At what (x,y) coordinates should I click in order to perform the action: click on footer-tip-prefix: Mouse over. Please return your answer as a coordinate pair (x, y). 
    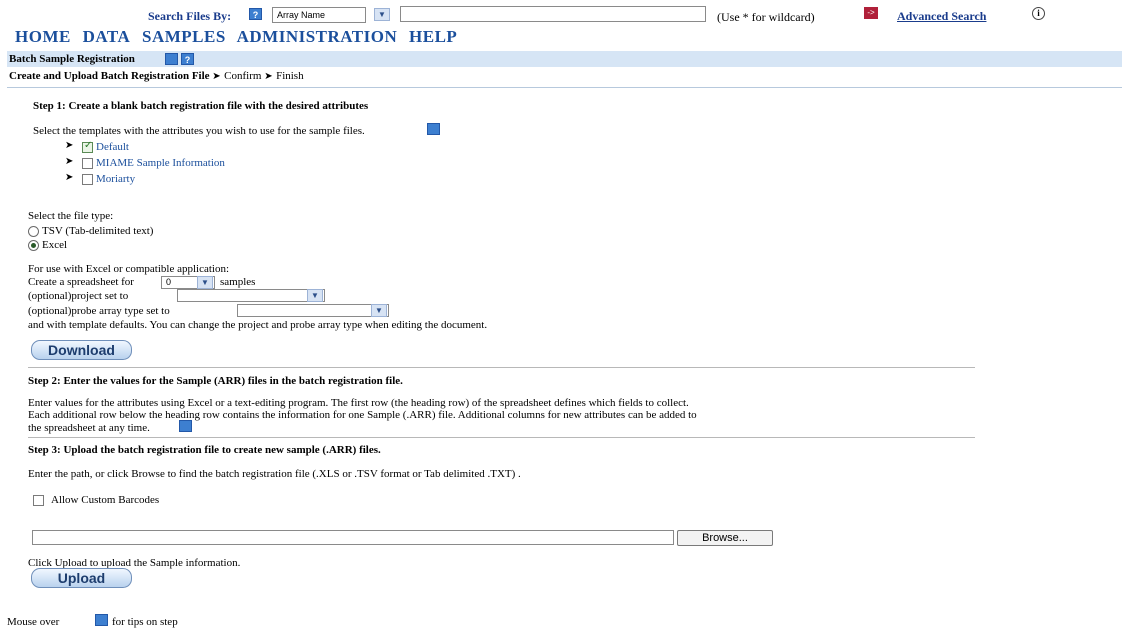
    Looking at the image, I should click on (33, 622).